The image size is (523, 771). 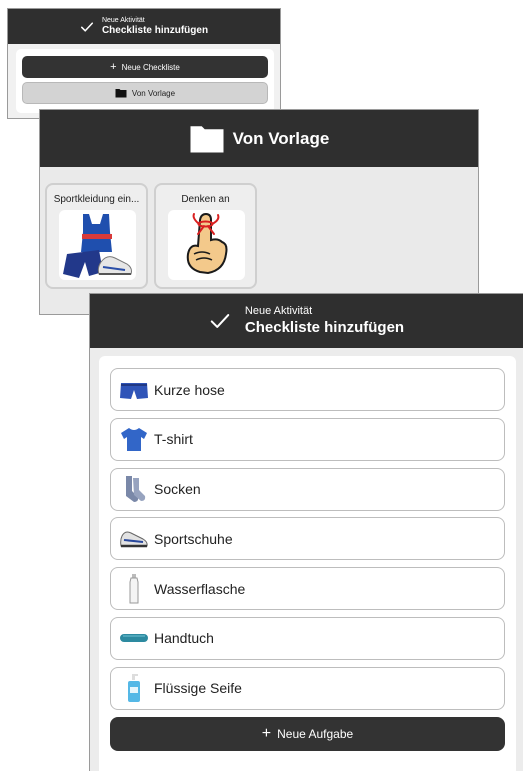 I want to click on task-item-liquid-soap: Flüssige Seife, so click(x=307, y=688).